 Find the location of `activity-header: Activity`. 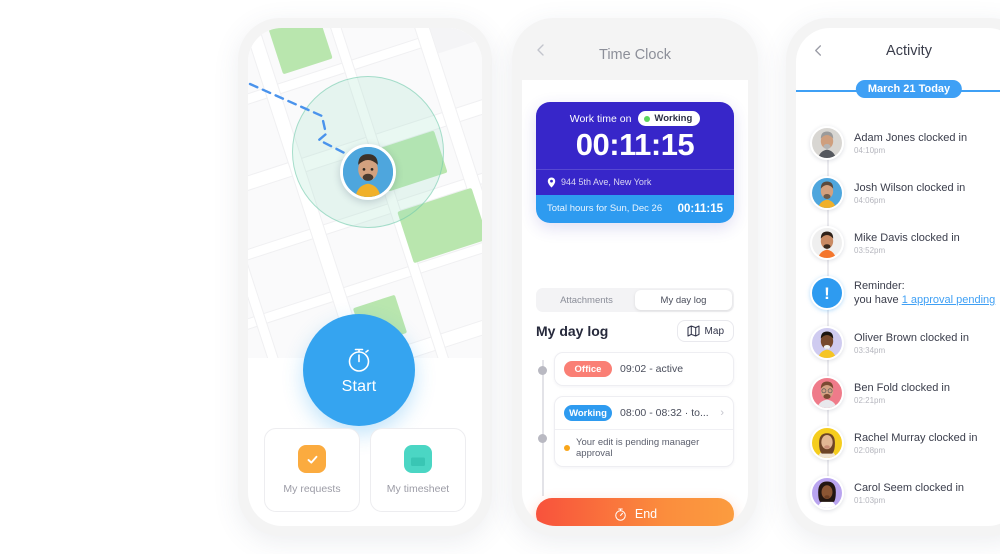

activity-header: Activity is located at coordinates (898, 51).